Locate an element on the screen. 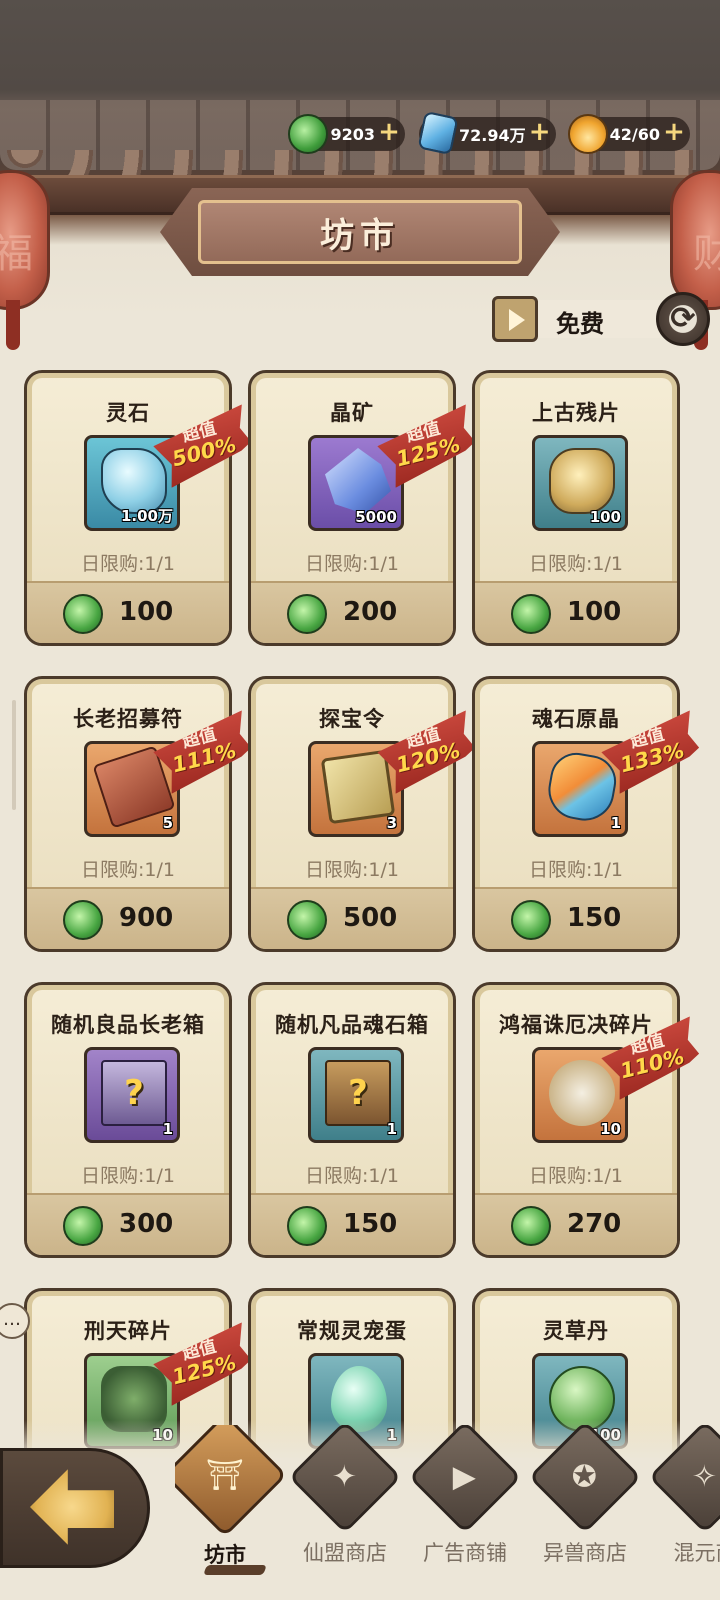 The image size is (720, 1600). shop-item-card: 鸿福诛厄决碎片 10 超值 110% 日限购:1/1 270 is located at coordinates (576, 1120).